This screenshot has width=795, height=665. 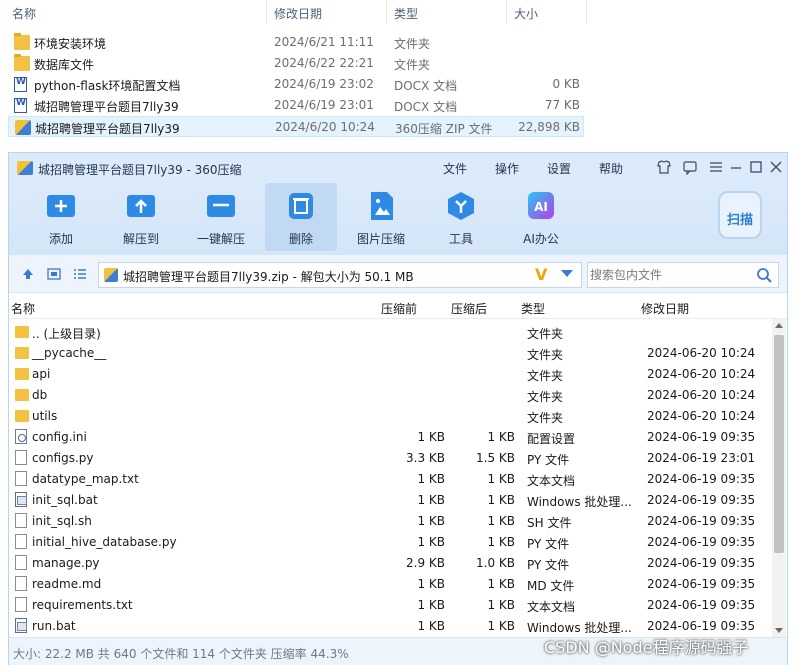 I want to click on list-item: api 文件夹 2024-06-20 10:24, so click(x=390, y=373).